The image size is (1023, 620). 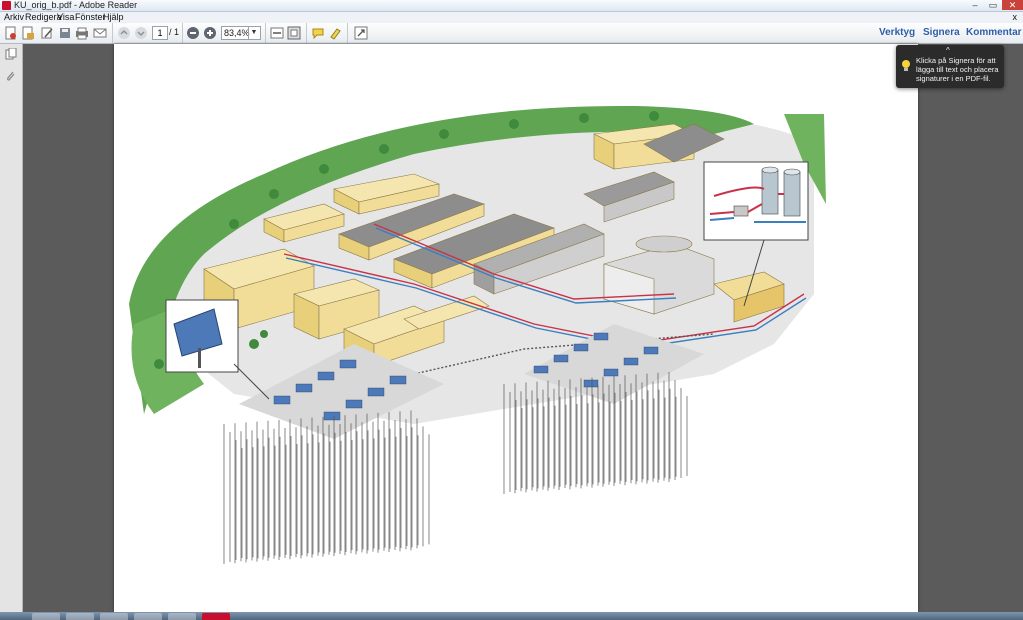 I want to click on save-icon, so click(x=65, y=33).